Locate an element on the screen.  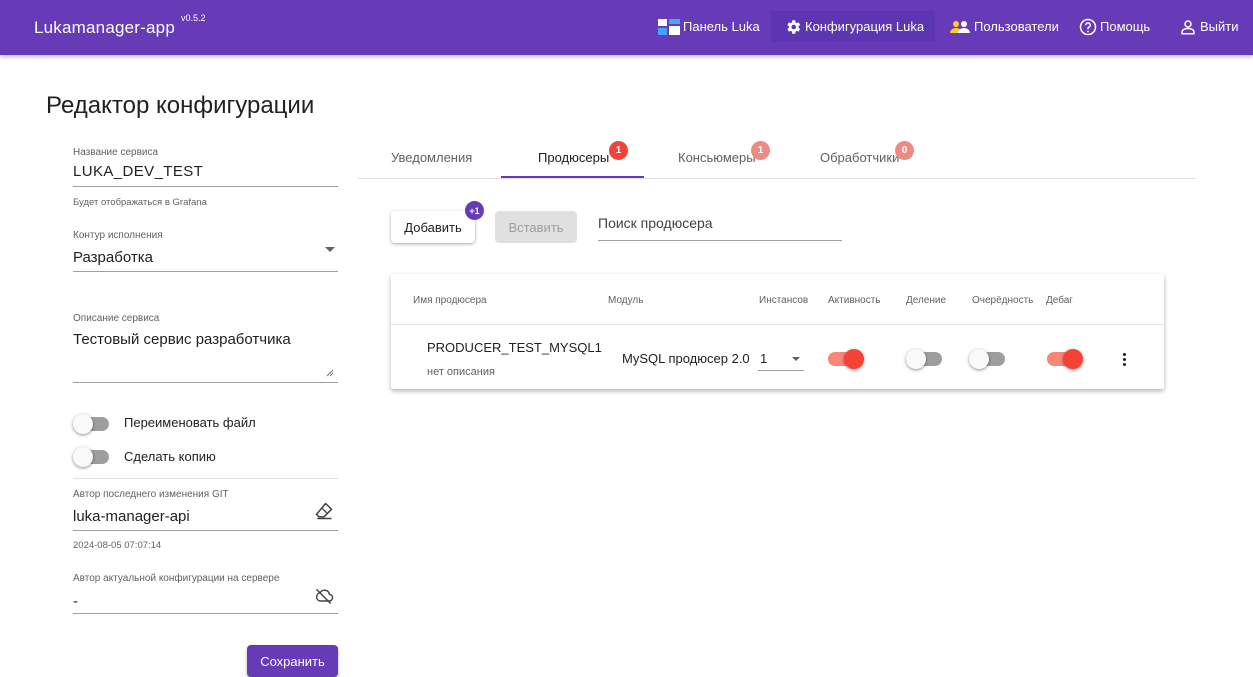
server-author-value: - is located at coordinates (75, 601).